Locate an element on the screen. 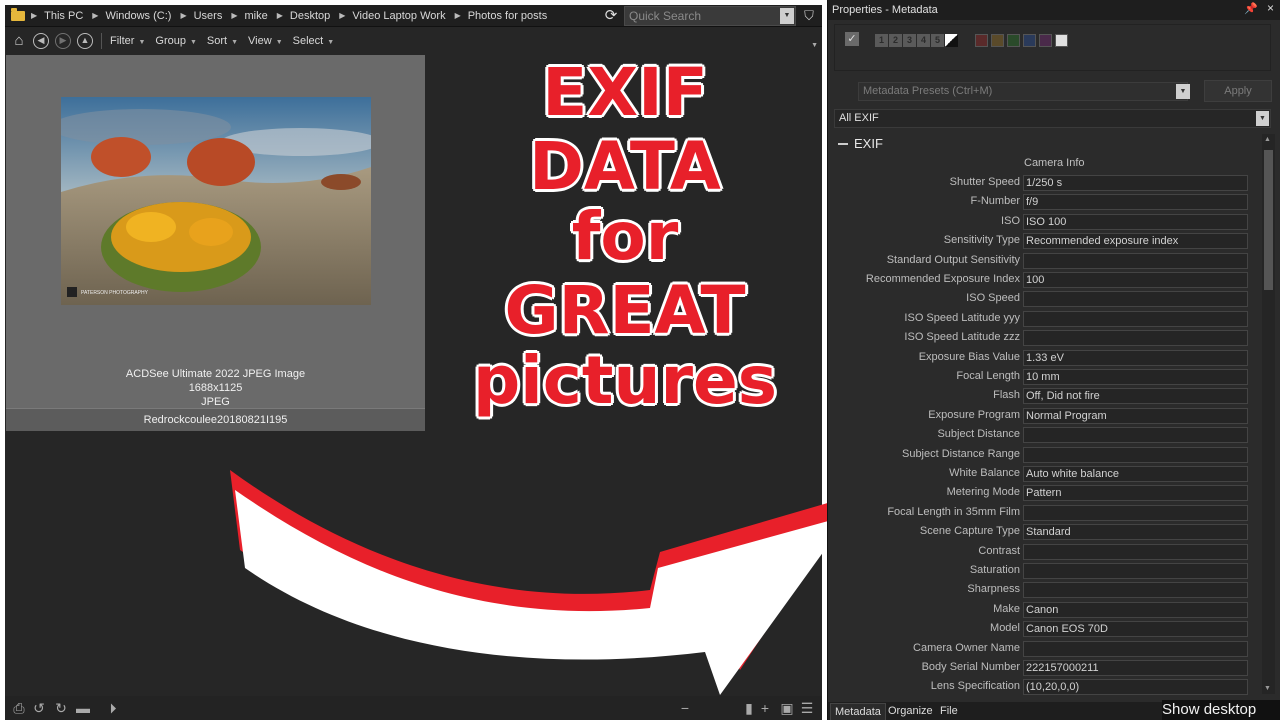  scroll-thumb is located at coordinates (1268, 220).